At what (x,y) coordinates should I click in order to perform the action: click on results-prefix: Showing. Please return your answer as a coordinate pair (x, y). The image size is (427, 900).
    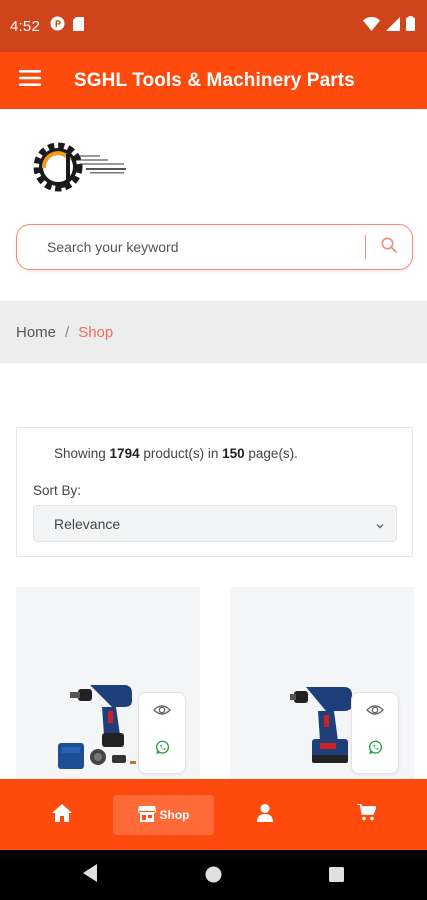
    Looking at the image, I should click on (82, 453).